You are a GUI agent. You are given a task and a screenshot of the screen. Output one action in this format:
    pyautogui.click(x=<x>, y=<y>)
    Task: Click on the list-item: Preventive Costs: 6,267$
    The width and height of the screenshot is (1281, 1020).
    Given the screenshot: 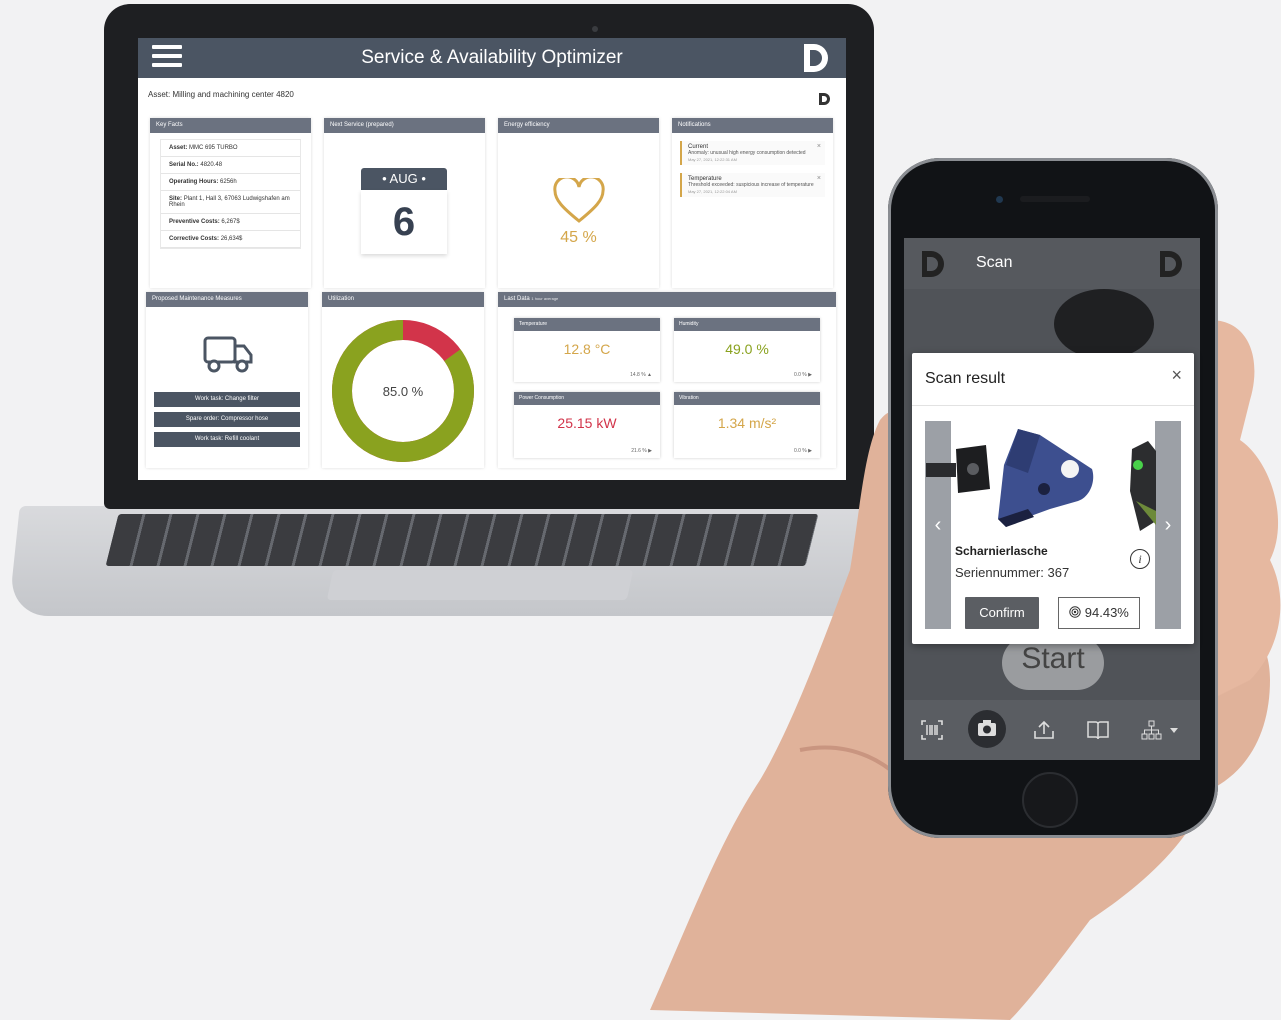 What is the action you would take?
    pyautogui.click(x=230, y=222)
    